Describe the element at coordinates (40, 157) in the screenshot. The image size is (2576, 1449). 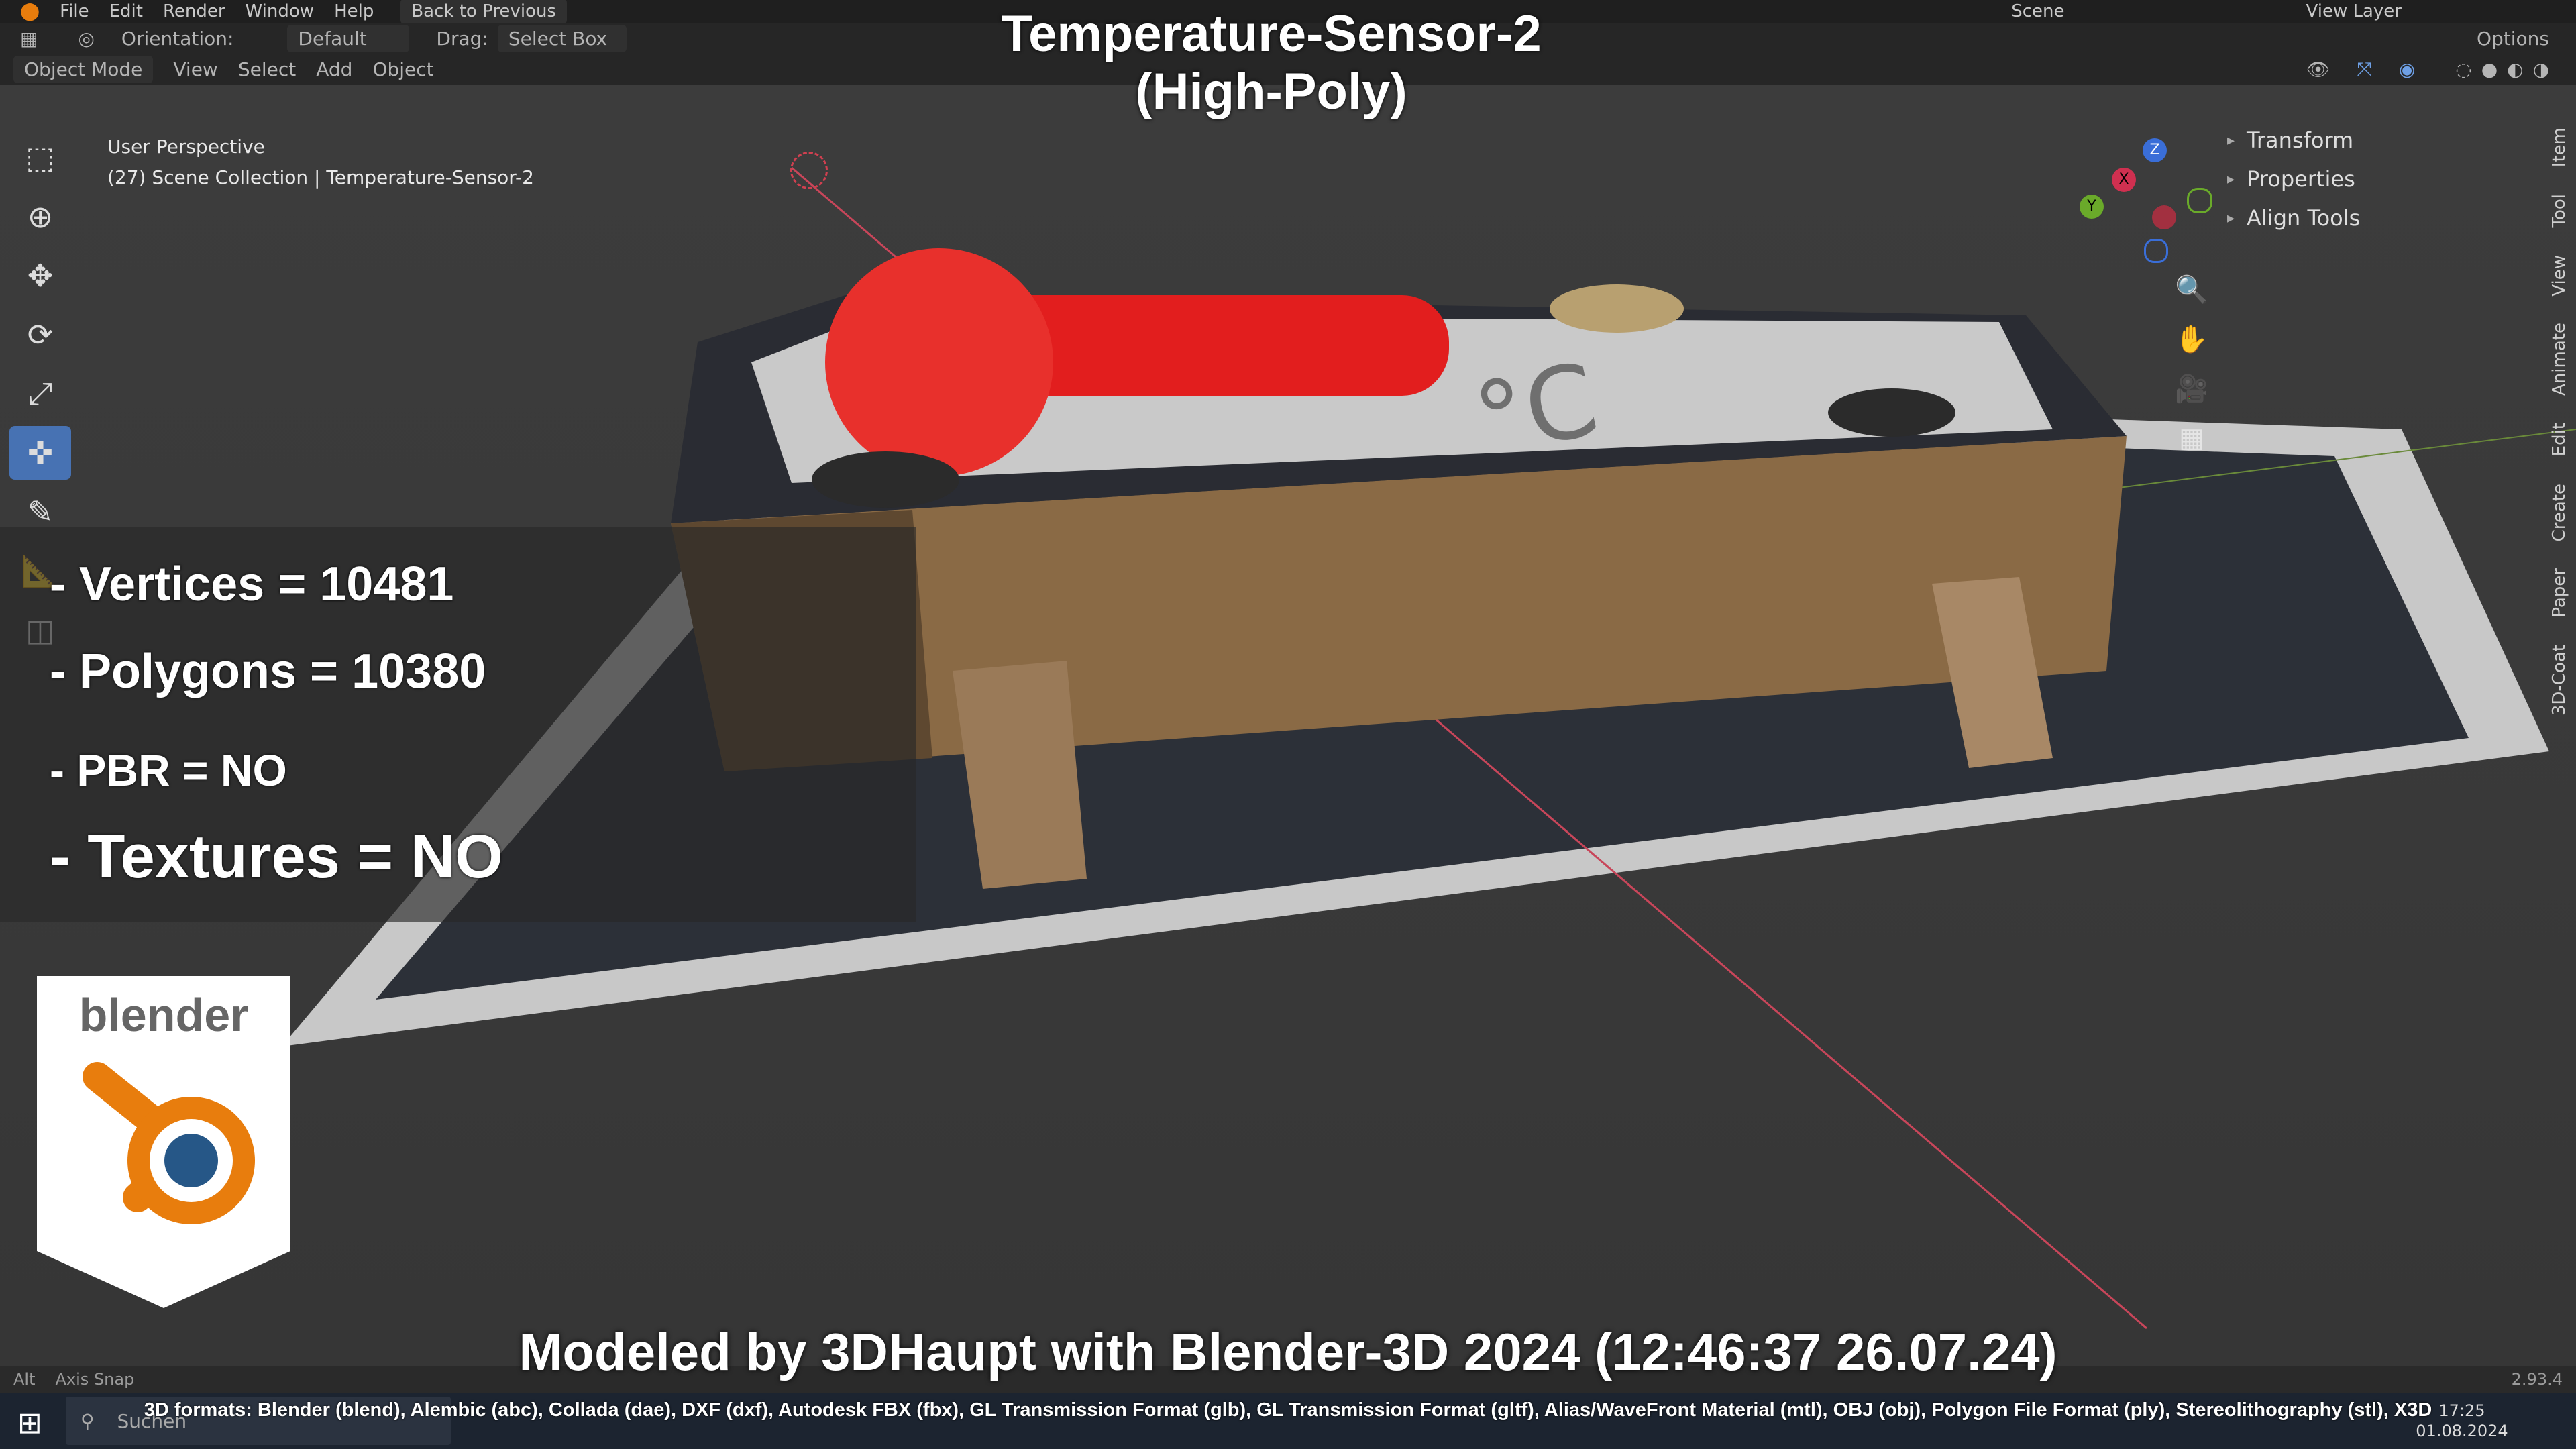
I see `select-box-icon: ⬚` at that location.